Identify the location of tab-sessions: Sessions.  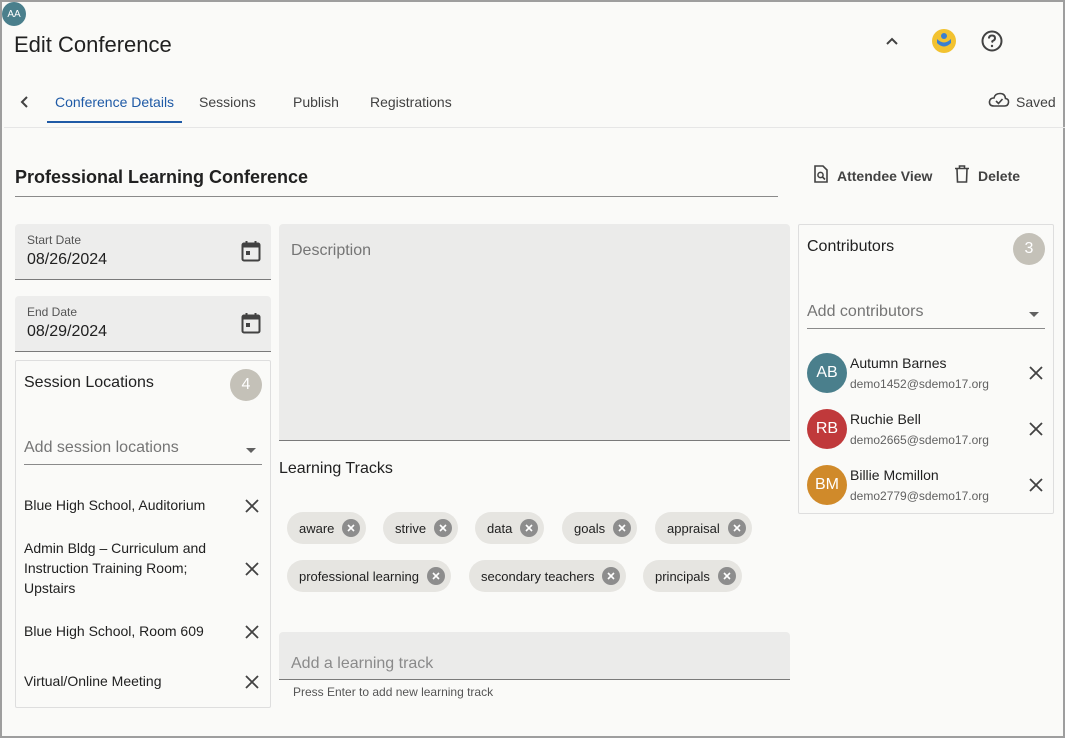
(227, 102).